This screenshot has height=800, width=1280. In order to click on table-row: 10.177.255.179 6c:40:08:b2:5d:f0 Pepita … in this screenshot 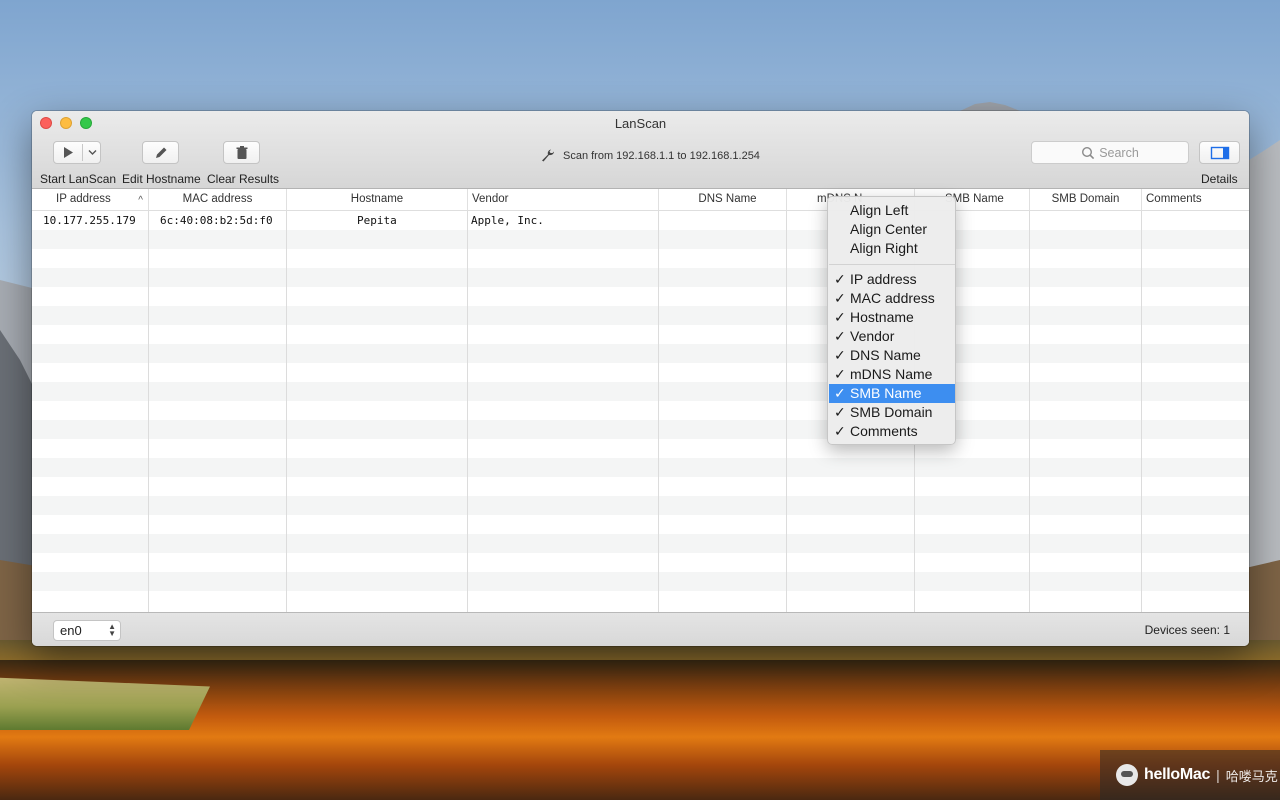, I will do `click(640, 220)`.